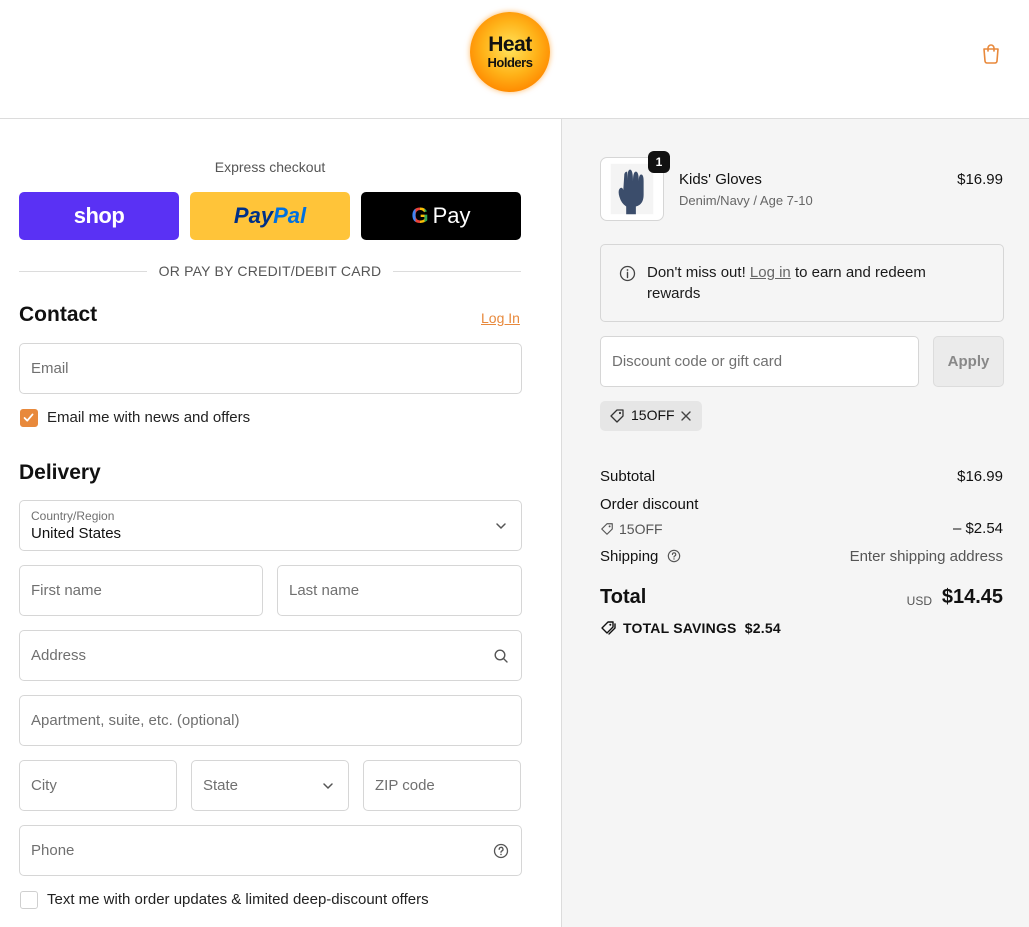  Describe the element at coordinates (73, 516) in the screenshot. I see `country-label: Country/Region` at that location.